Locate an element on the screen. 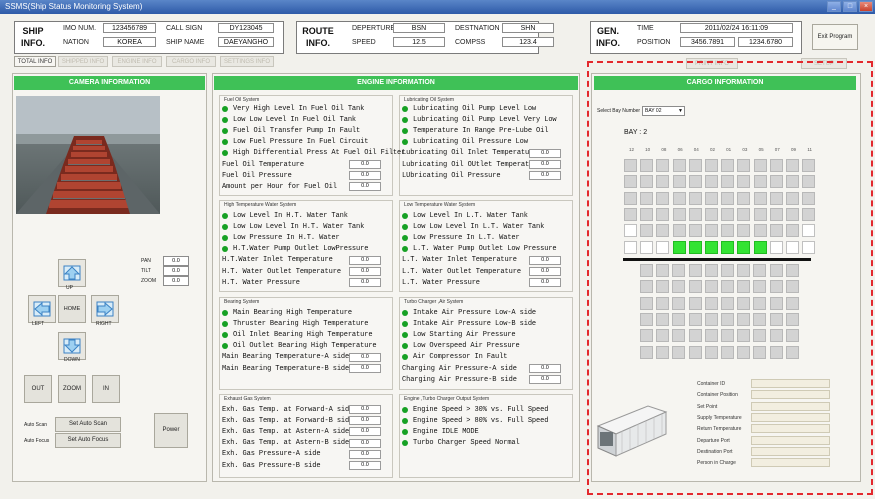 The image size is (875, 499). alarm-label: Oil Inlet Bearing High Temperature is located at coordinates (303, 334).